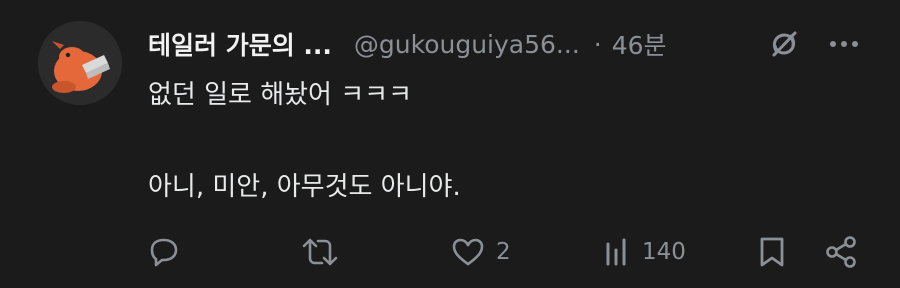 The image size is (900, 288). I want to click on bookmark-button, so click(772, 252).